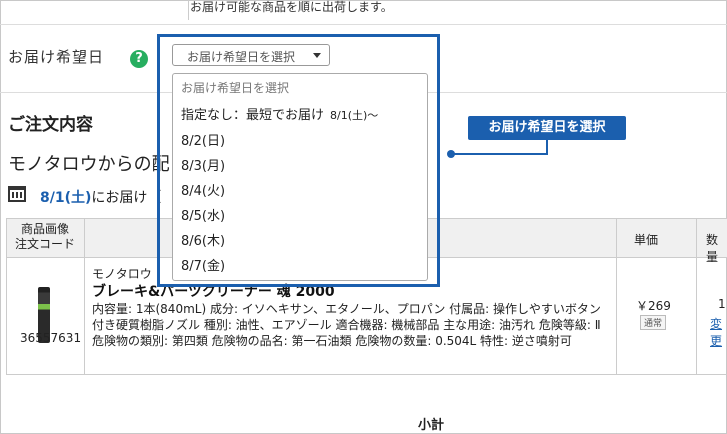 The height and width of the screenshot is (434, 727). Describe the element at coordinates (291, 7) in the screenshot. I see `shipping-note: お届け可能な商品を順に出荷します。` at that location.